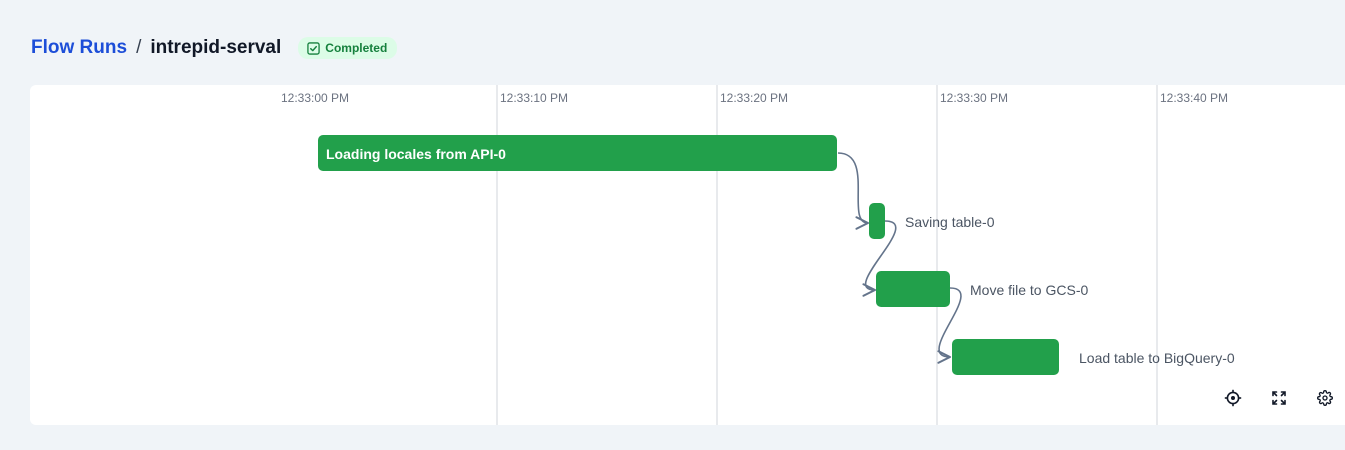 This screenshot has width=1345, height=450. I want to click on task-node: Loading locales from API-0, so click(577, 153).